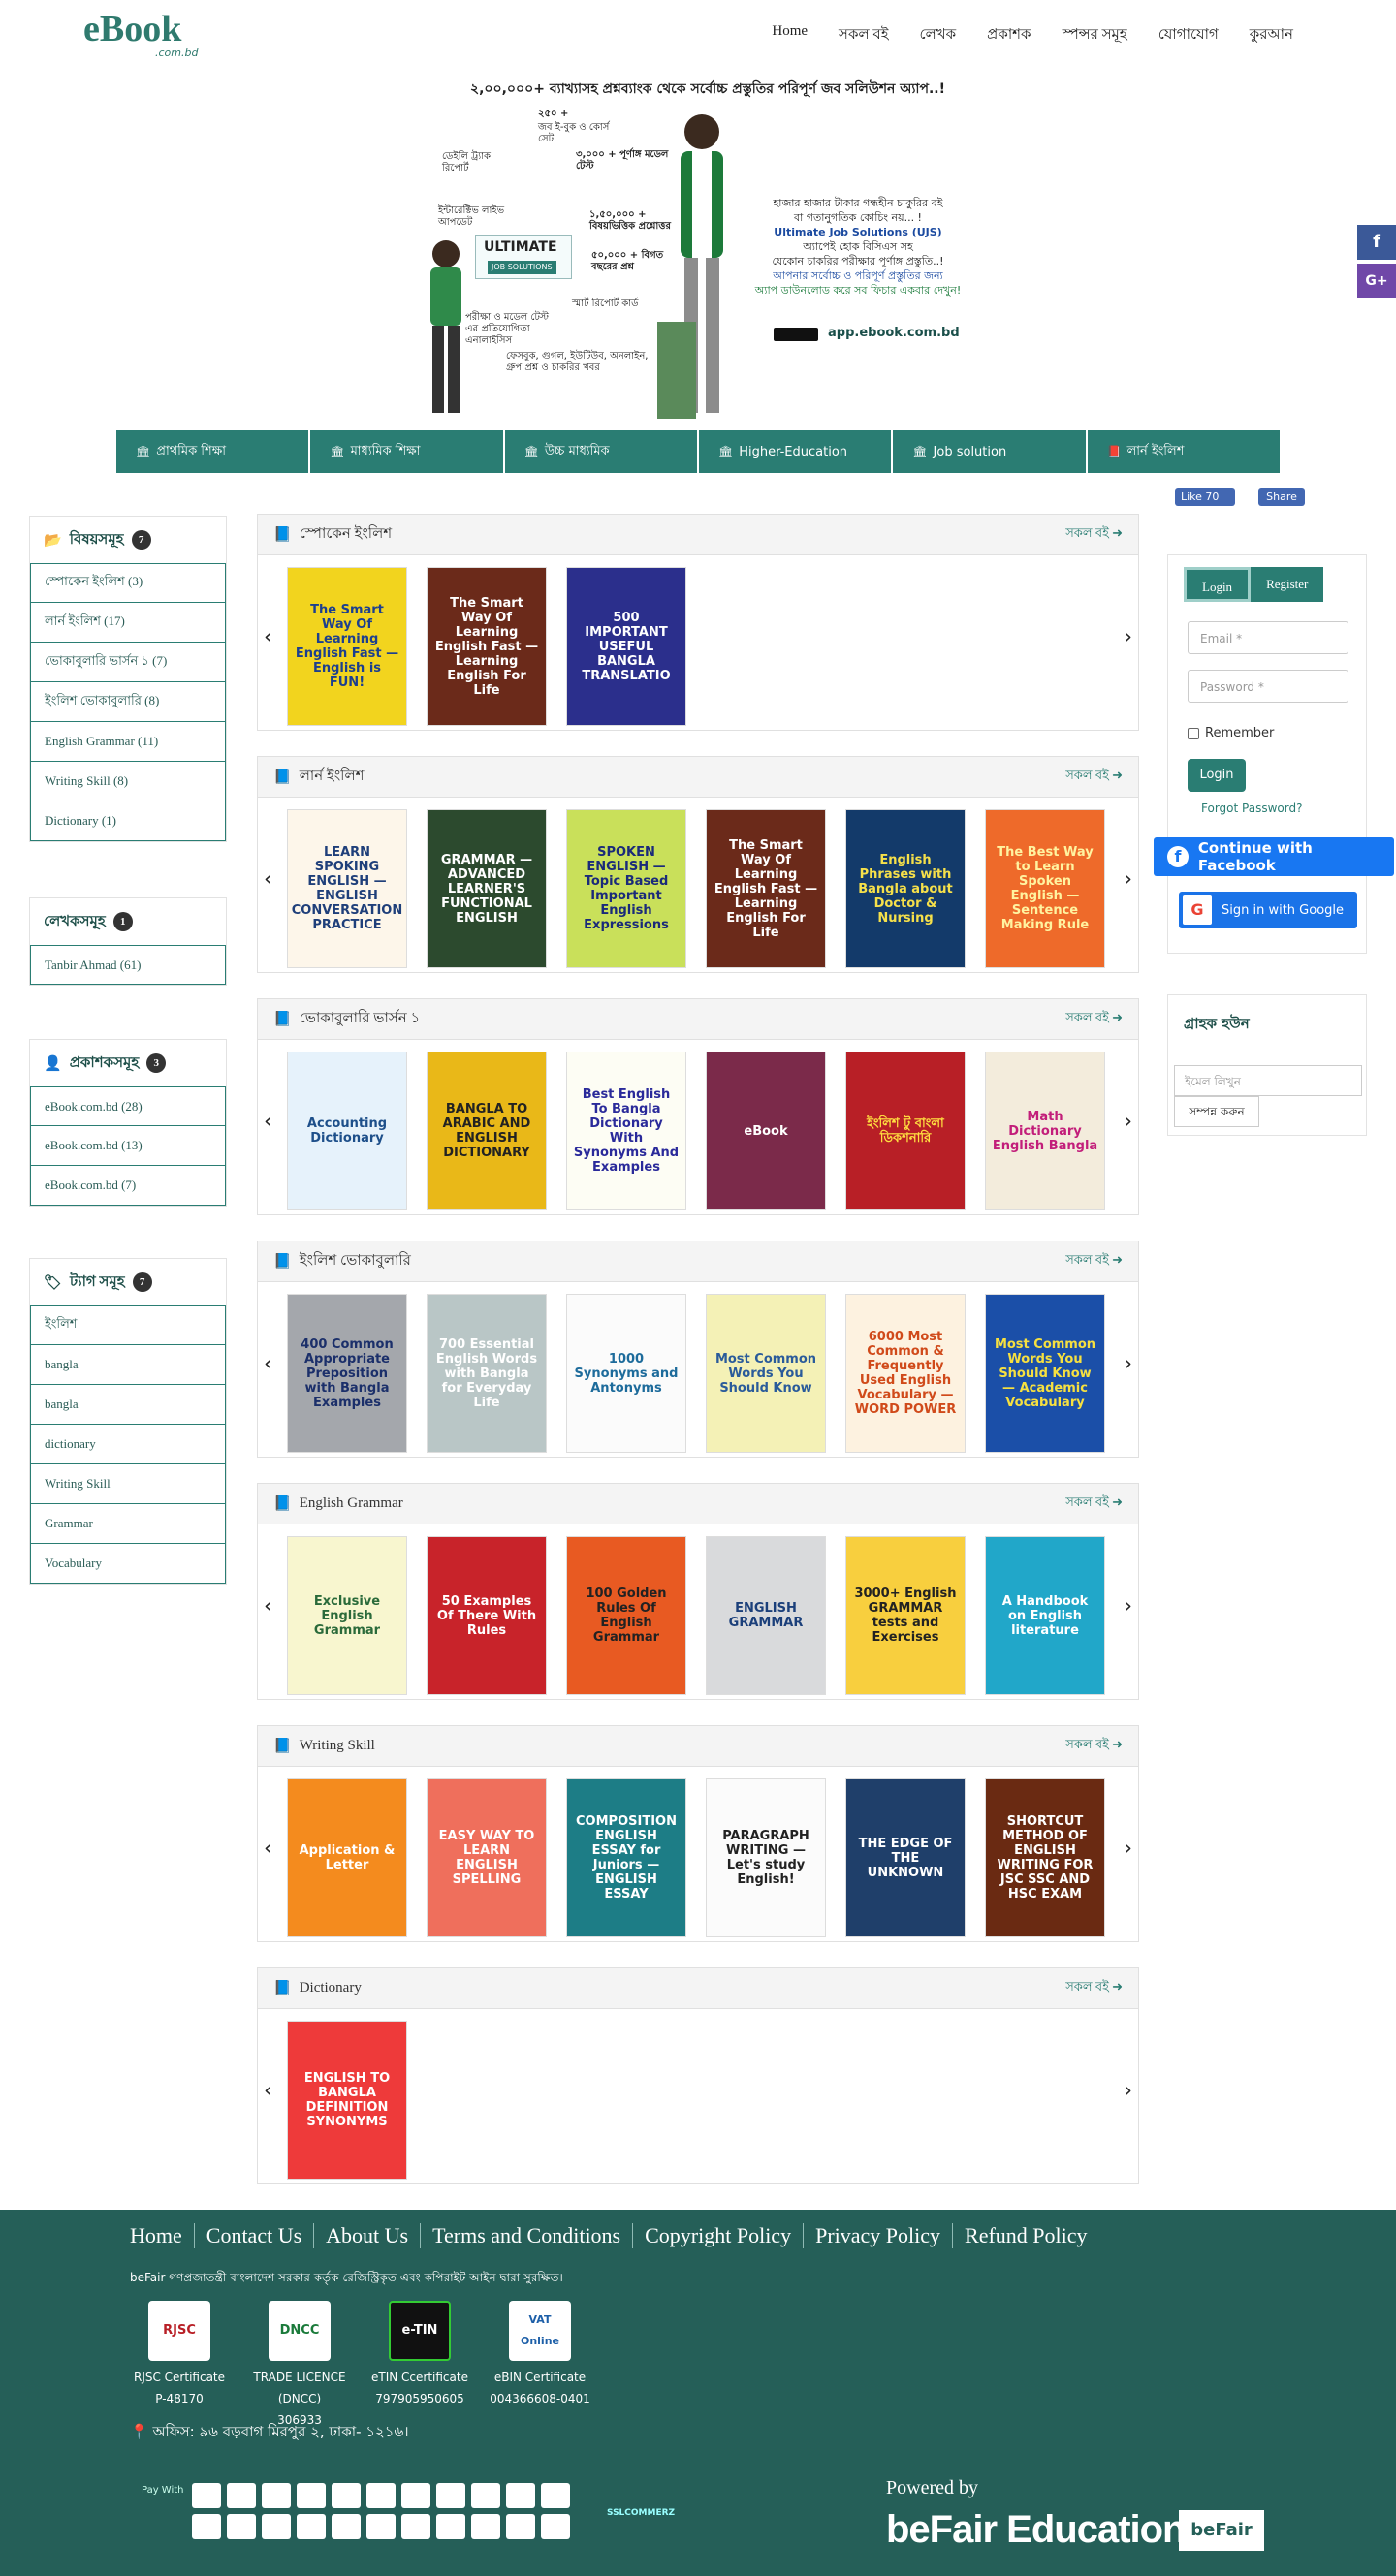  Describe the element at coordinates (863, 35) in the screenshot. I see `nav-all-books: সকল বই` at that location.